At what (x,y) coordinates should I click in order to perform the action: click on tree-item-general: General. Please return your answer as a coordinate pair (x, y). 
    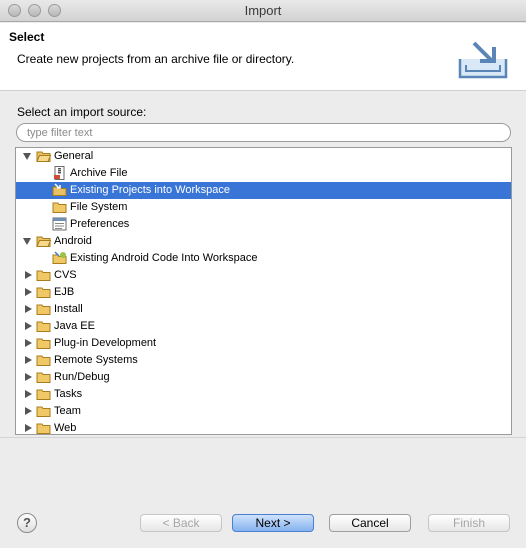
    Looking at the image, I should click on (263, 156).